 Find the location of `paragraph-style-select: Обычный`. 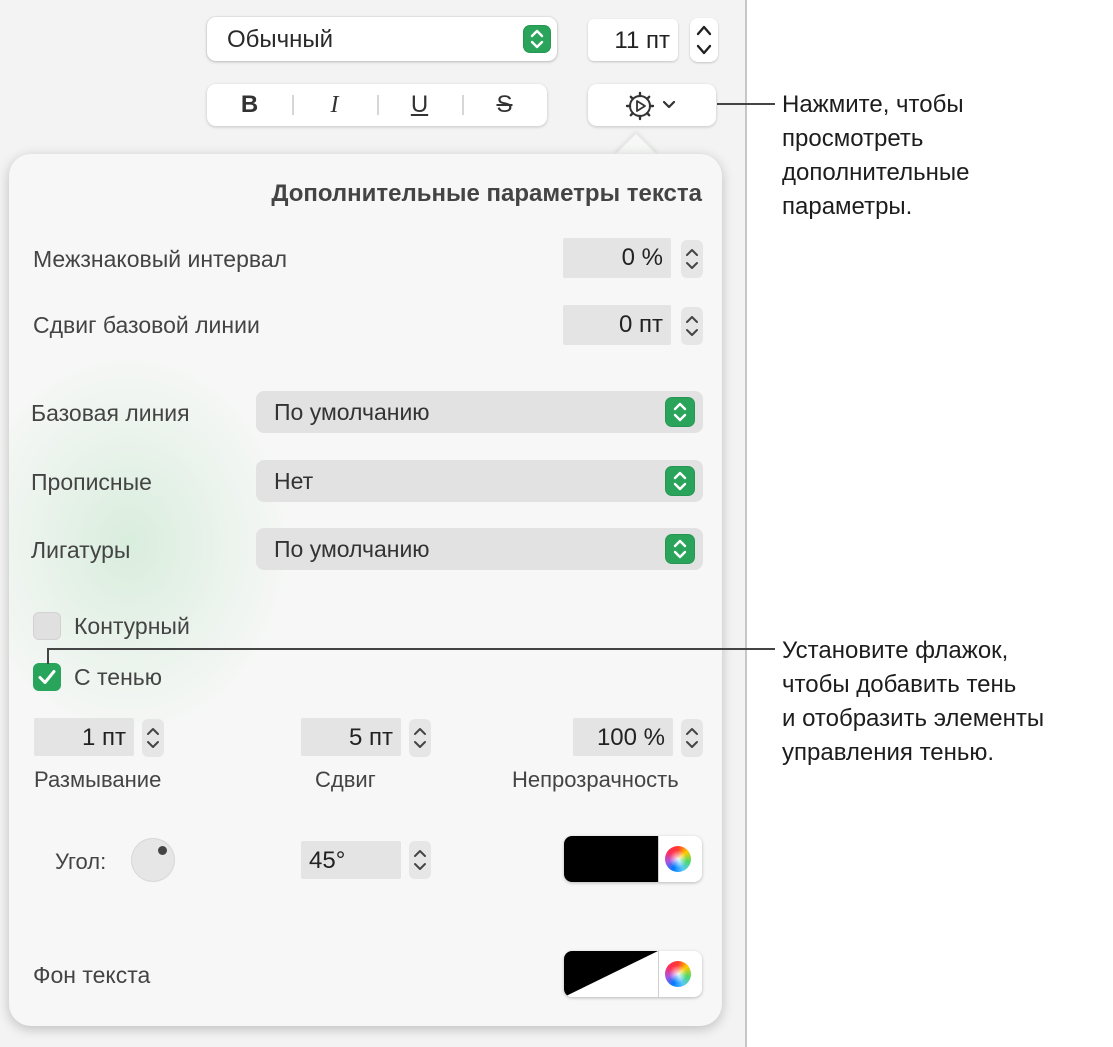

paragraph-style-select: Обычный is located at coordinates (382, 39).